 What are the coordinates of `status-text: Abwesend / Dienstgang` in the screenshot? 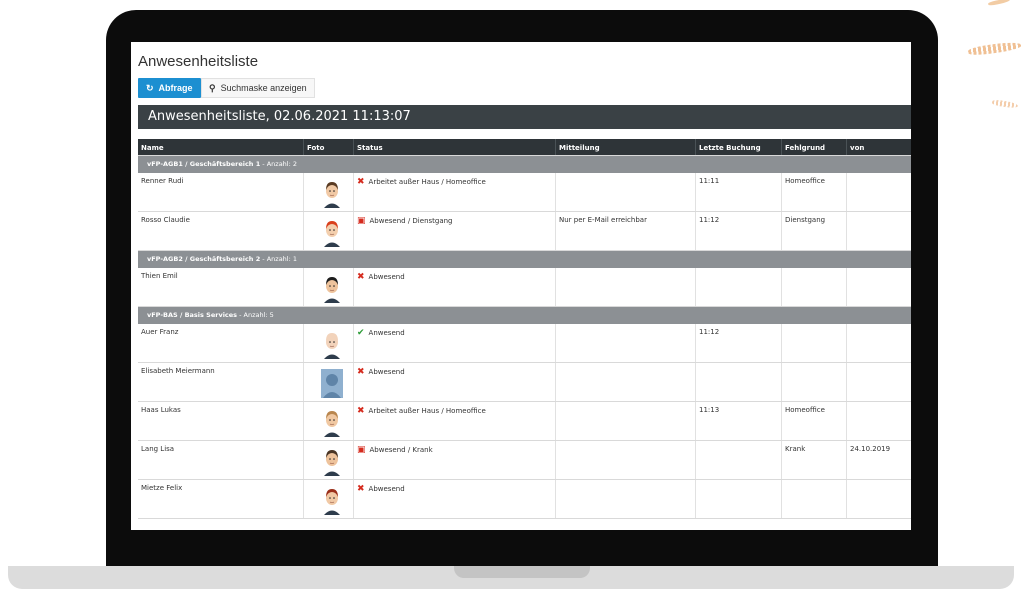 It's located at (411, 221).